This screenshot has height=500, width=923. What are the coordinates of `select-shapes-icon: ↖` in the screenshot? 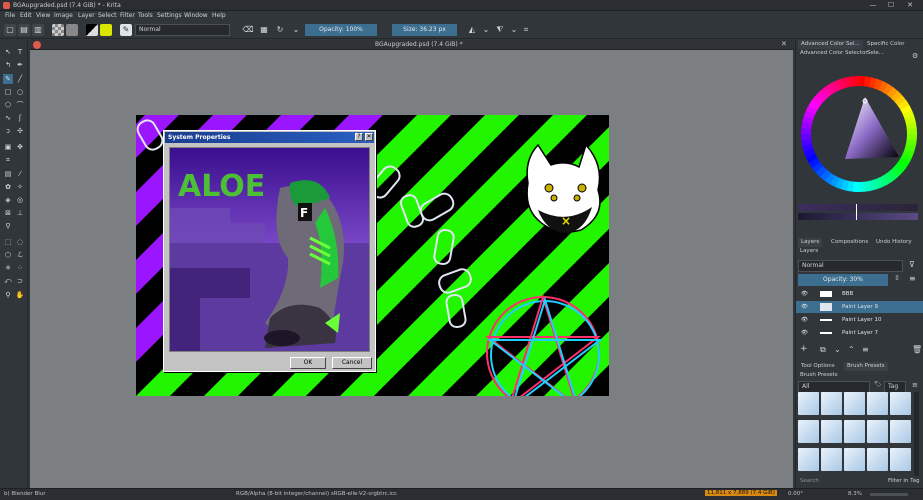 It's located at (8, 52).